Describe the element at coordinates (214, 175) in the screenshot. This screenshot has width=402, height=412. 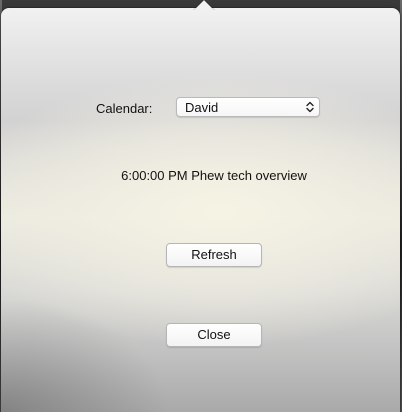
I see `event-text: 6:00:00 PM Phew tech overview` at that location.